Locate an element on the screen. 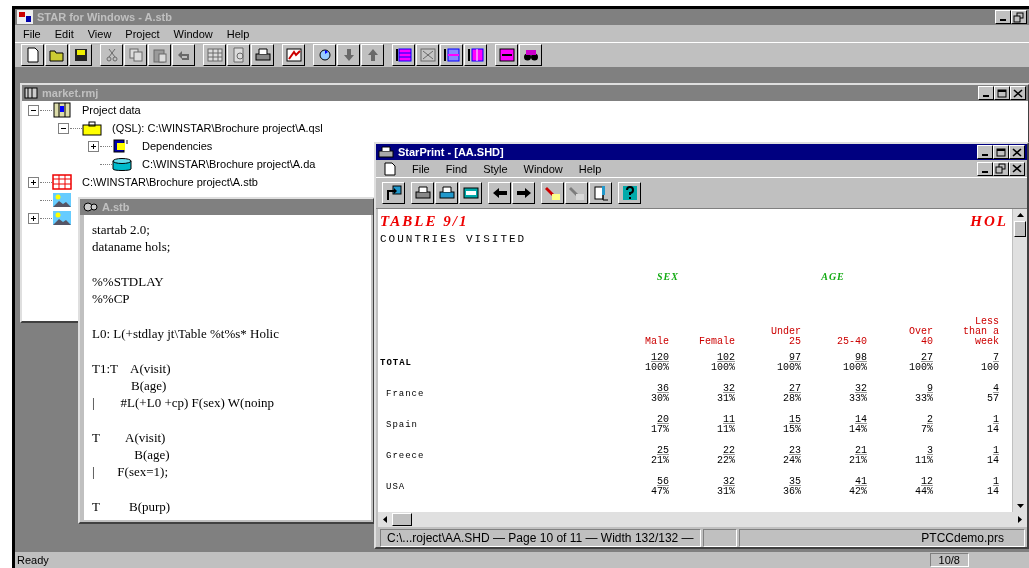  table-cell: 14 14% is located at coordinates (858, 424).